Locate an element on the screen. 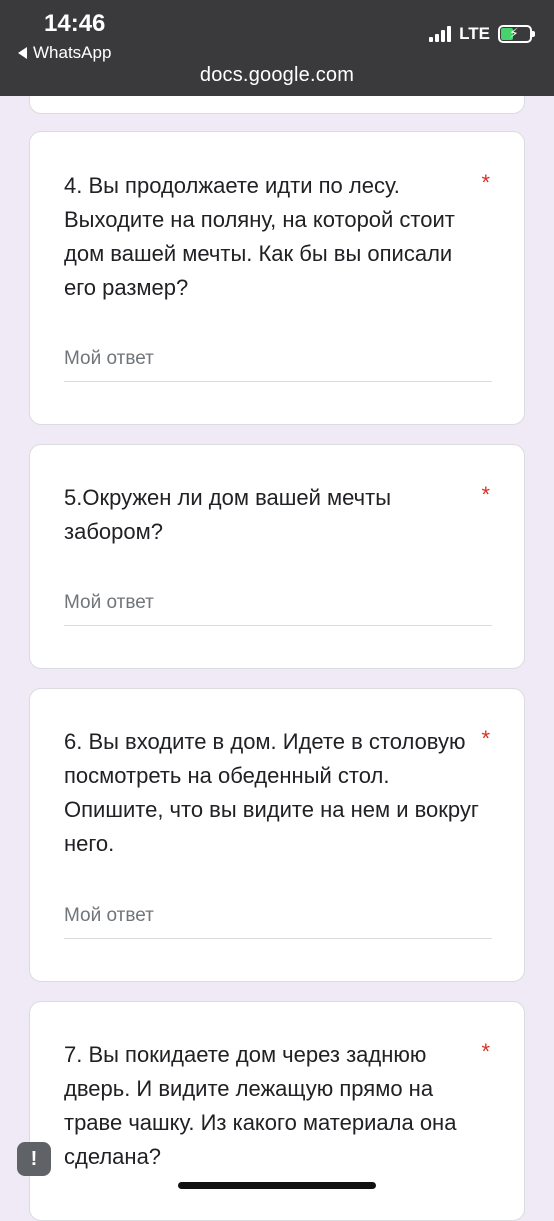 The image size is (554, 1221). status-indicators: LTE ⚡ is located at coordinates (482, 34).